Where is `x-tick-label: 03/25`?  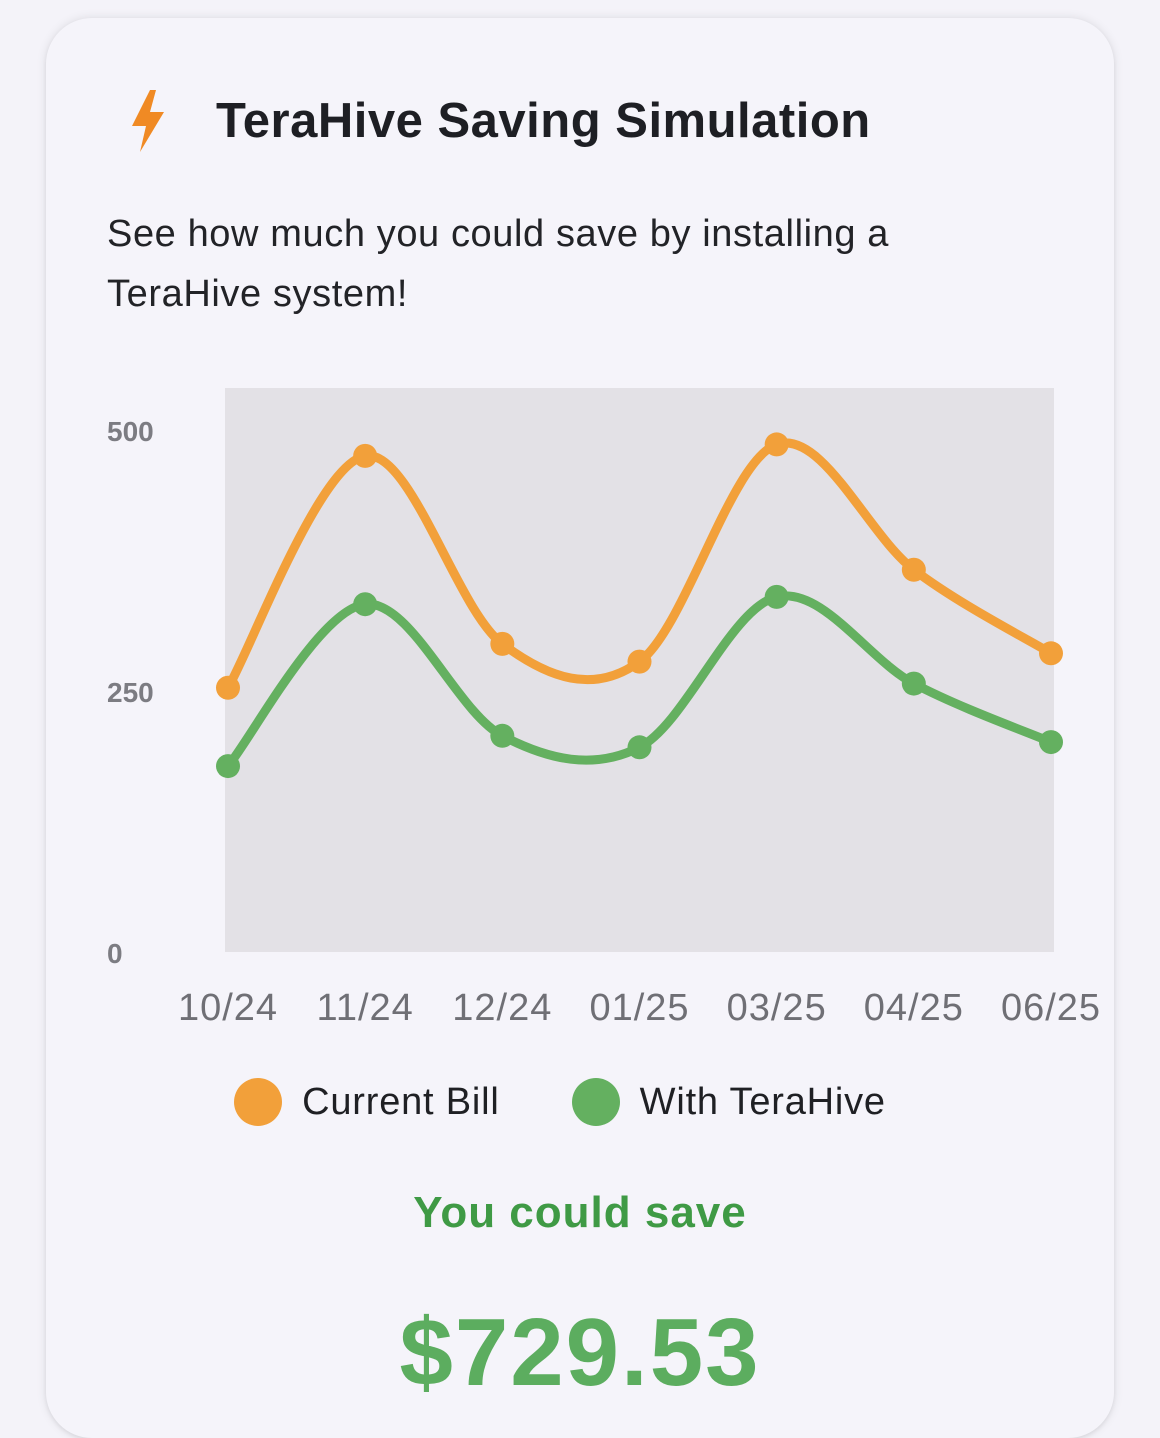 x-tick-label: 03/25 is located at coordinates (777, 1008).